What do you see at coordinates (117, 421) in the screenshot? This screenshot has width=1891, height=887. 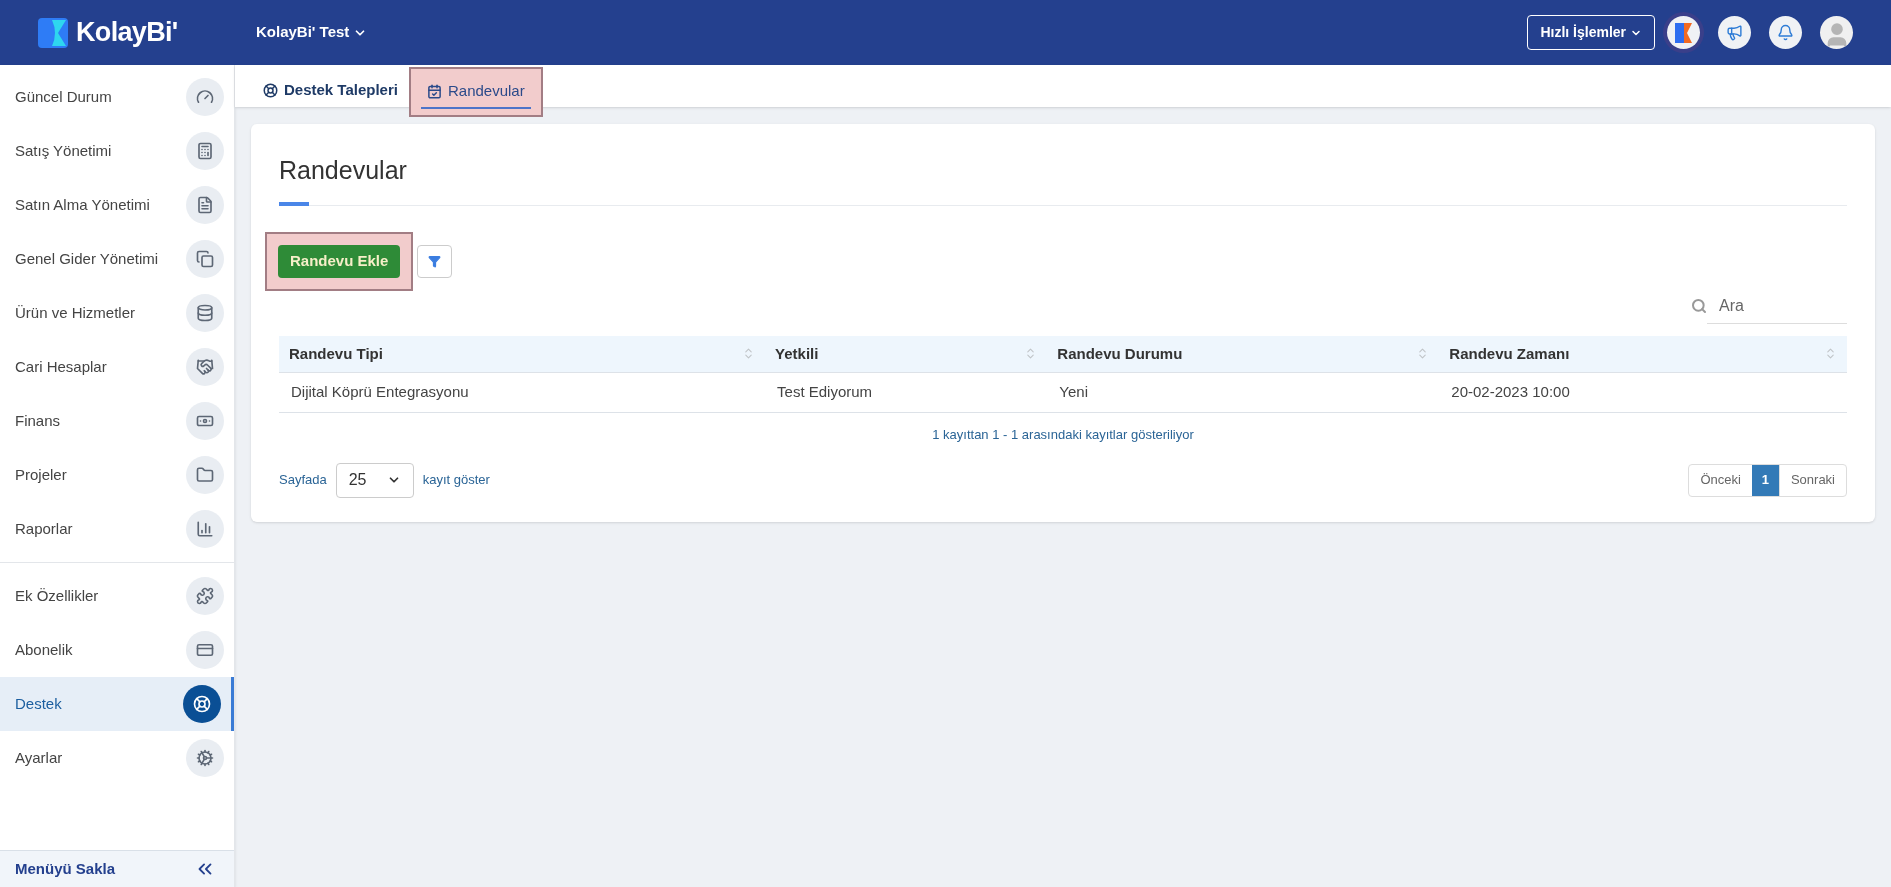 I see `sidebar-item: Finans` at bounding box center [117, 421].